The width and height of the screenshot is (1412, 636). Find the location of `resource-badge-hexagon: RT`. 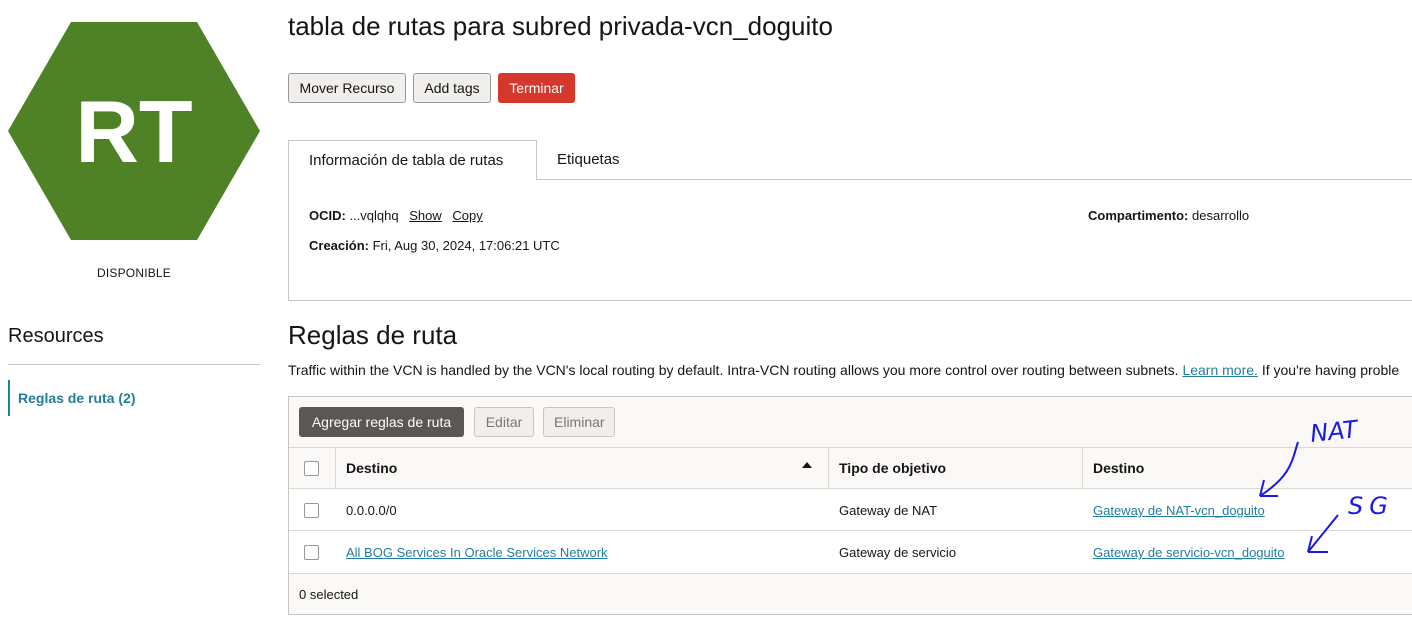

resource-badge-hexagon: RT is located at coordinates (134, 131).